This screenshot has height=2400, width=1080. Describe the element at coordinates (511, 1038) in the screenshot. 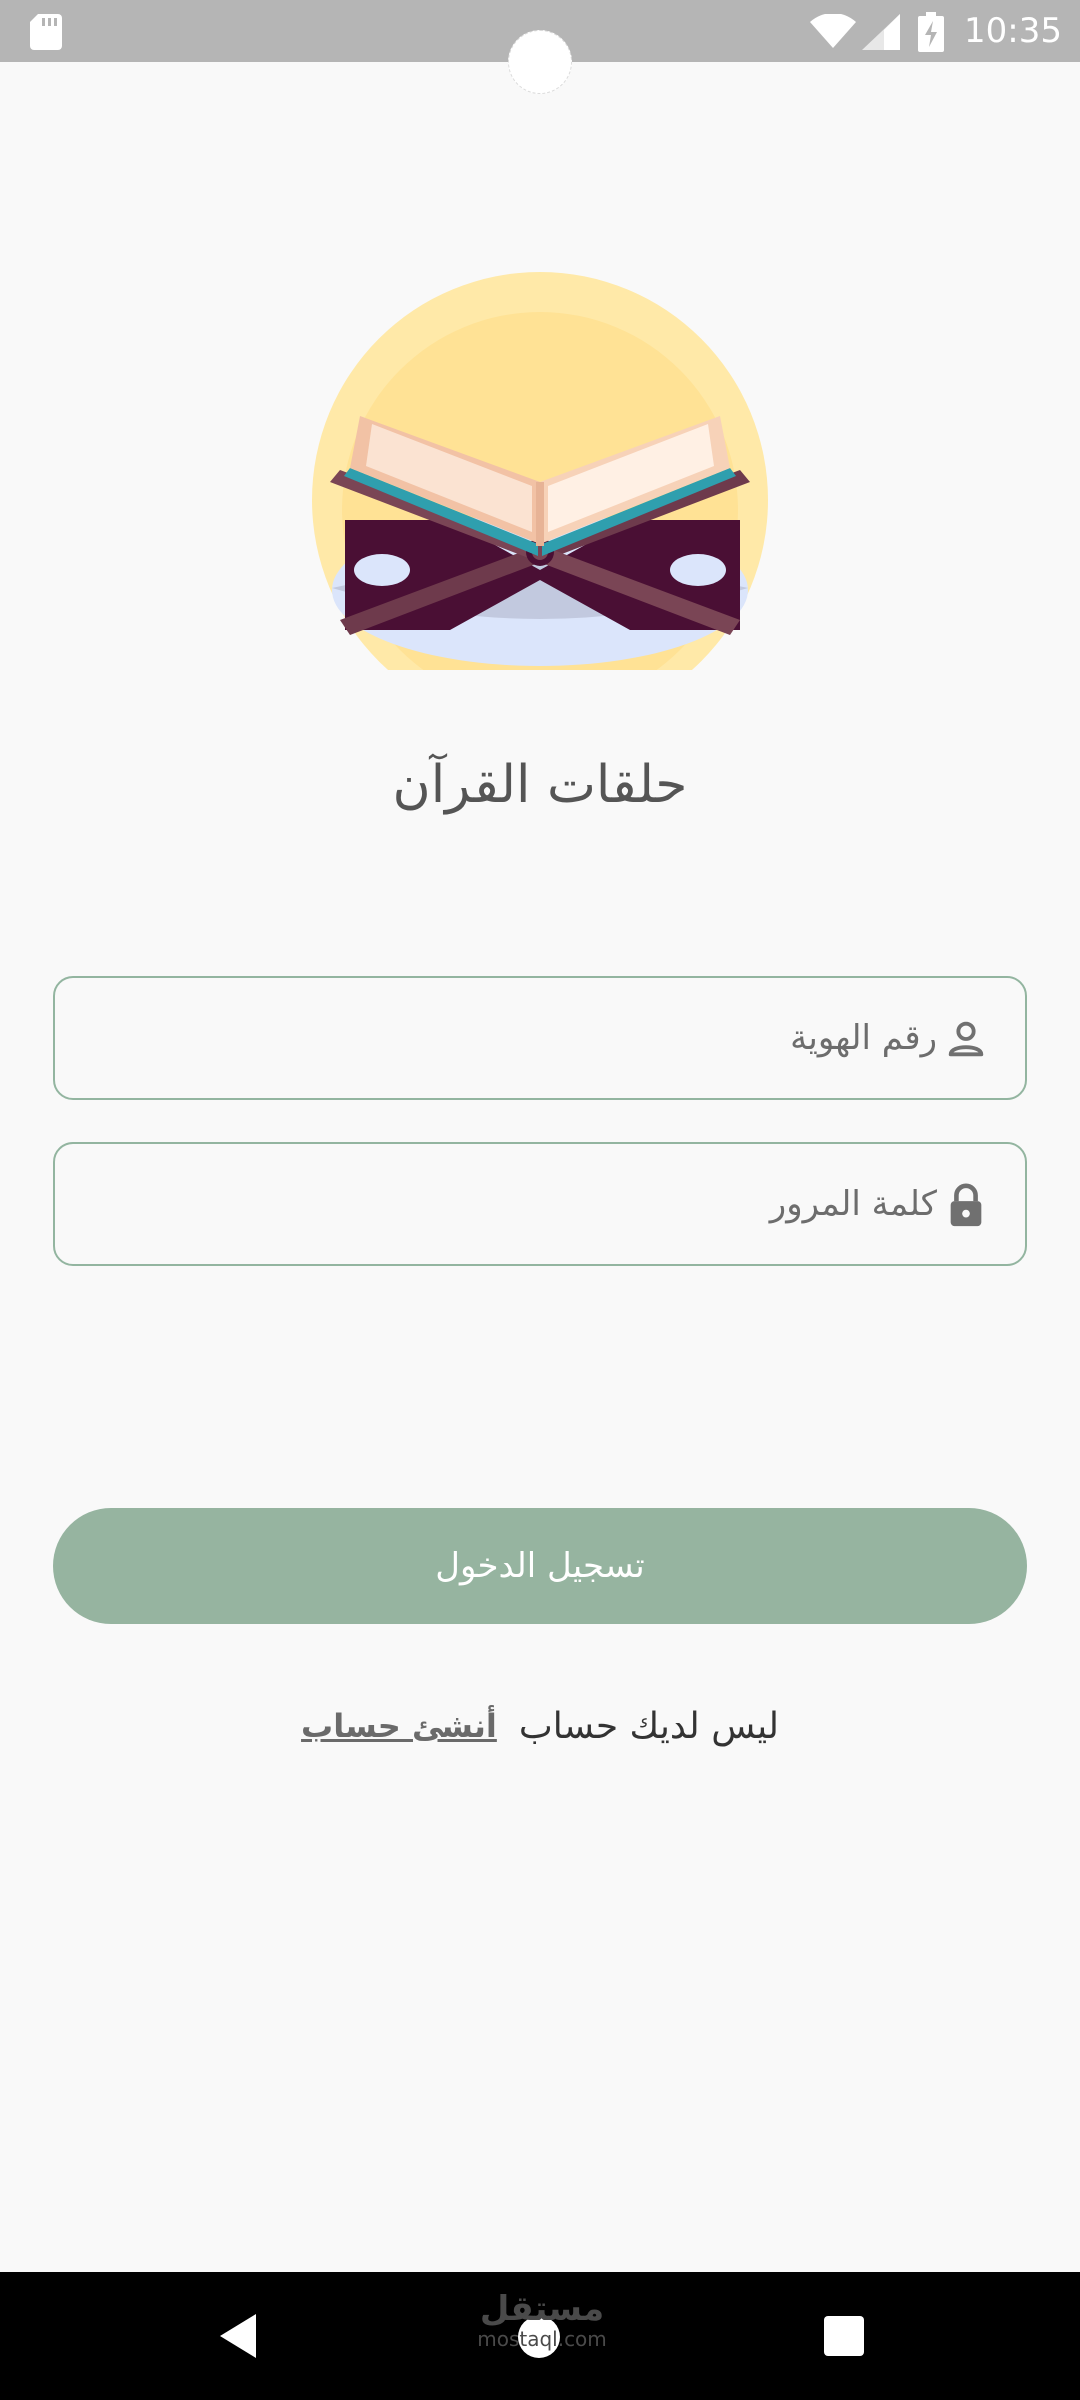

I see `id-number-input` at that location.